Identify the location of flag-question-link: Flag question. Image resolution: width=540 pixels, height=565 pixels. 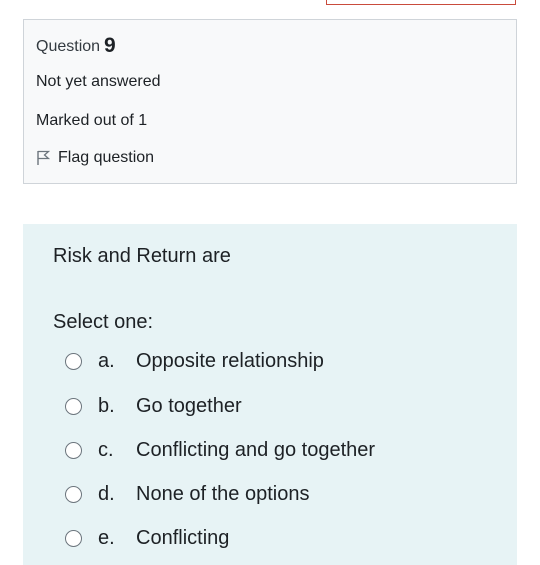
(95, 158).